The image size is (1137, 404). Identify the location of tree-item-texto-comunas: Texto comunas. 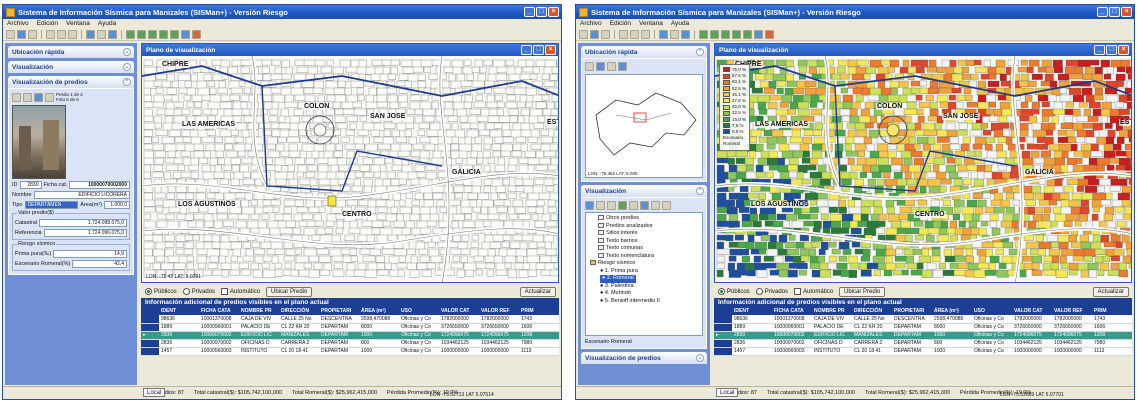
(644, 249).